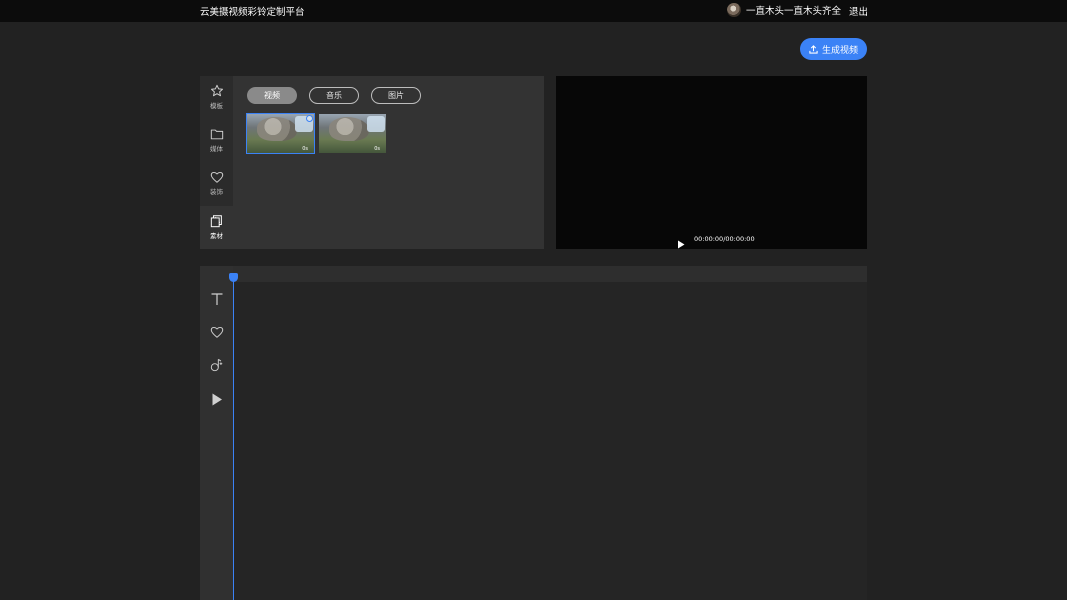 The width and height of the screenshot is (1067, 600). Describe the element at coordinates (309, 118) in the screenshot. I see `select-checkbox` at that location.